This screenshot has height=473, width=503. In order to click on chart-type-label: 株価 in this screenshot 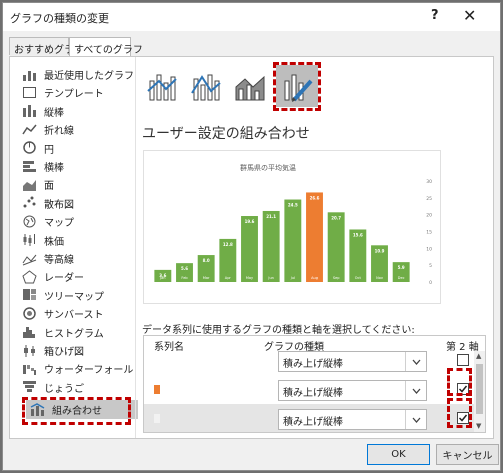, I will do `click(54, 242)`.